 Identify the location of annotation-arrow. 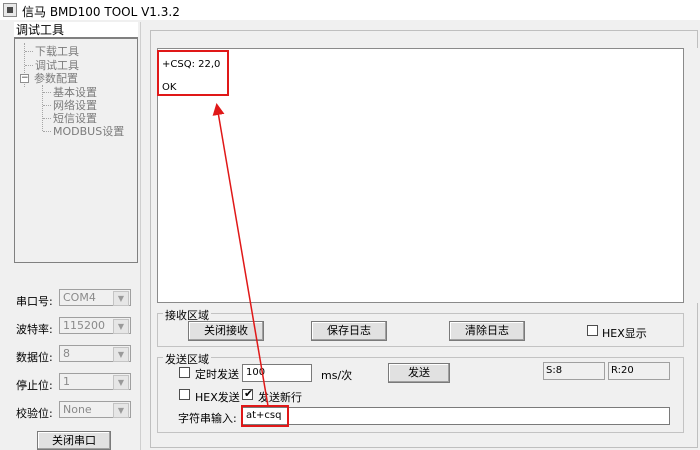
(240, 255).